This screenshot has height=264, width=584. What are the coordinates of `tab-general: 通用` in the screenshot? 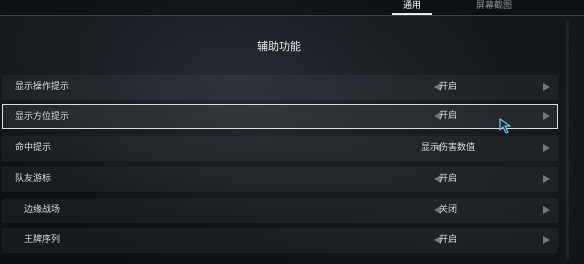 It's located at (412, 7).